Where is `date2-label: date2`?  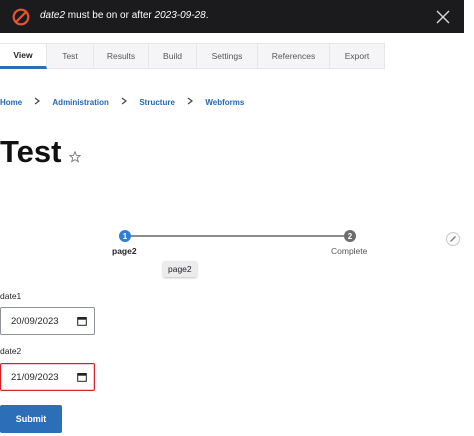
date2-label: date2 is located at coordinates (11, 351).